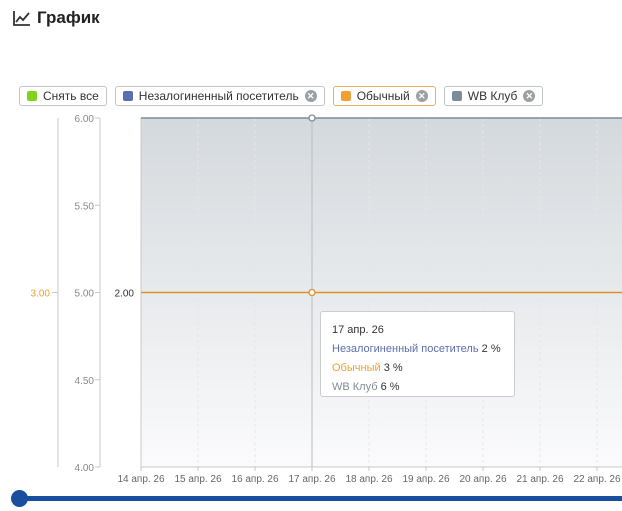 The height and width of the screenshot is (511, 622). What do you see at coordinates (491, 349) in the screenshot?
I see `tooltip-value: 2 %` at bounding box center [491, 349].